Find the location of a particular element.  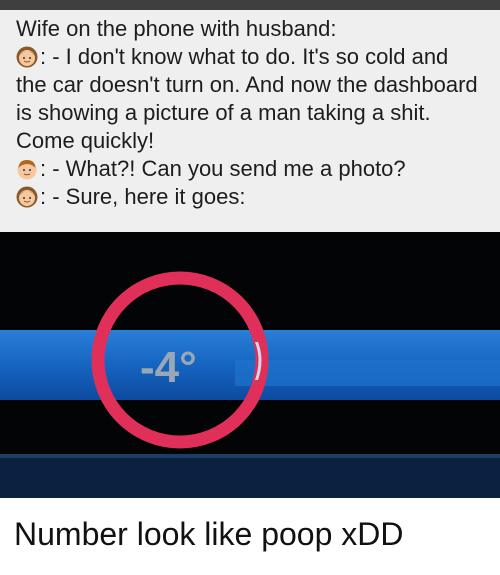

top-band is located at coordinates (250, 5).